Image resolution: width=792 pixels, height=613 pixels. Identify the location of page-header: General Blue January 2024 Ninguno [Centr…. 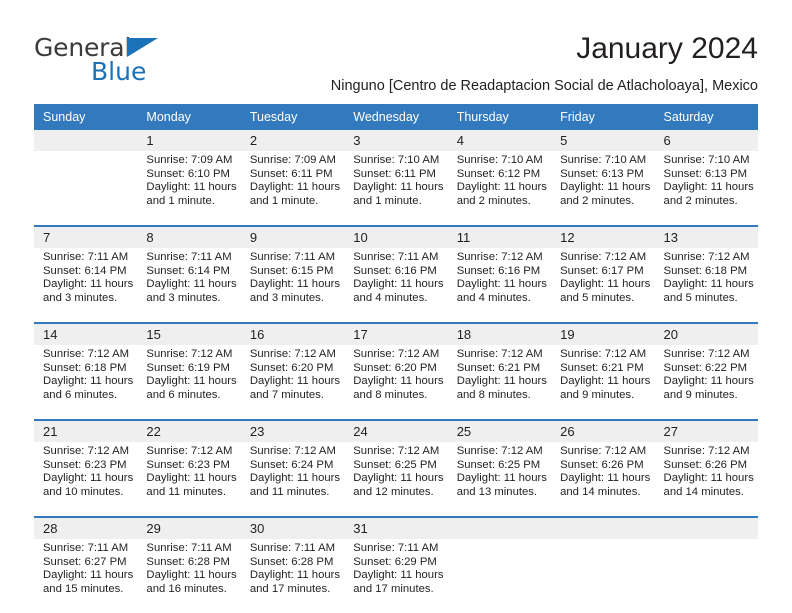
(396, 61).